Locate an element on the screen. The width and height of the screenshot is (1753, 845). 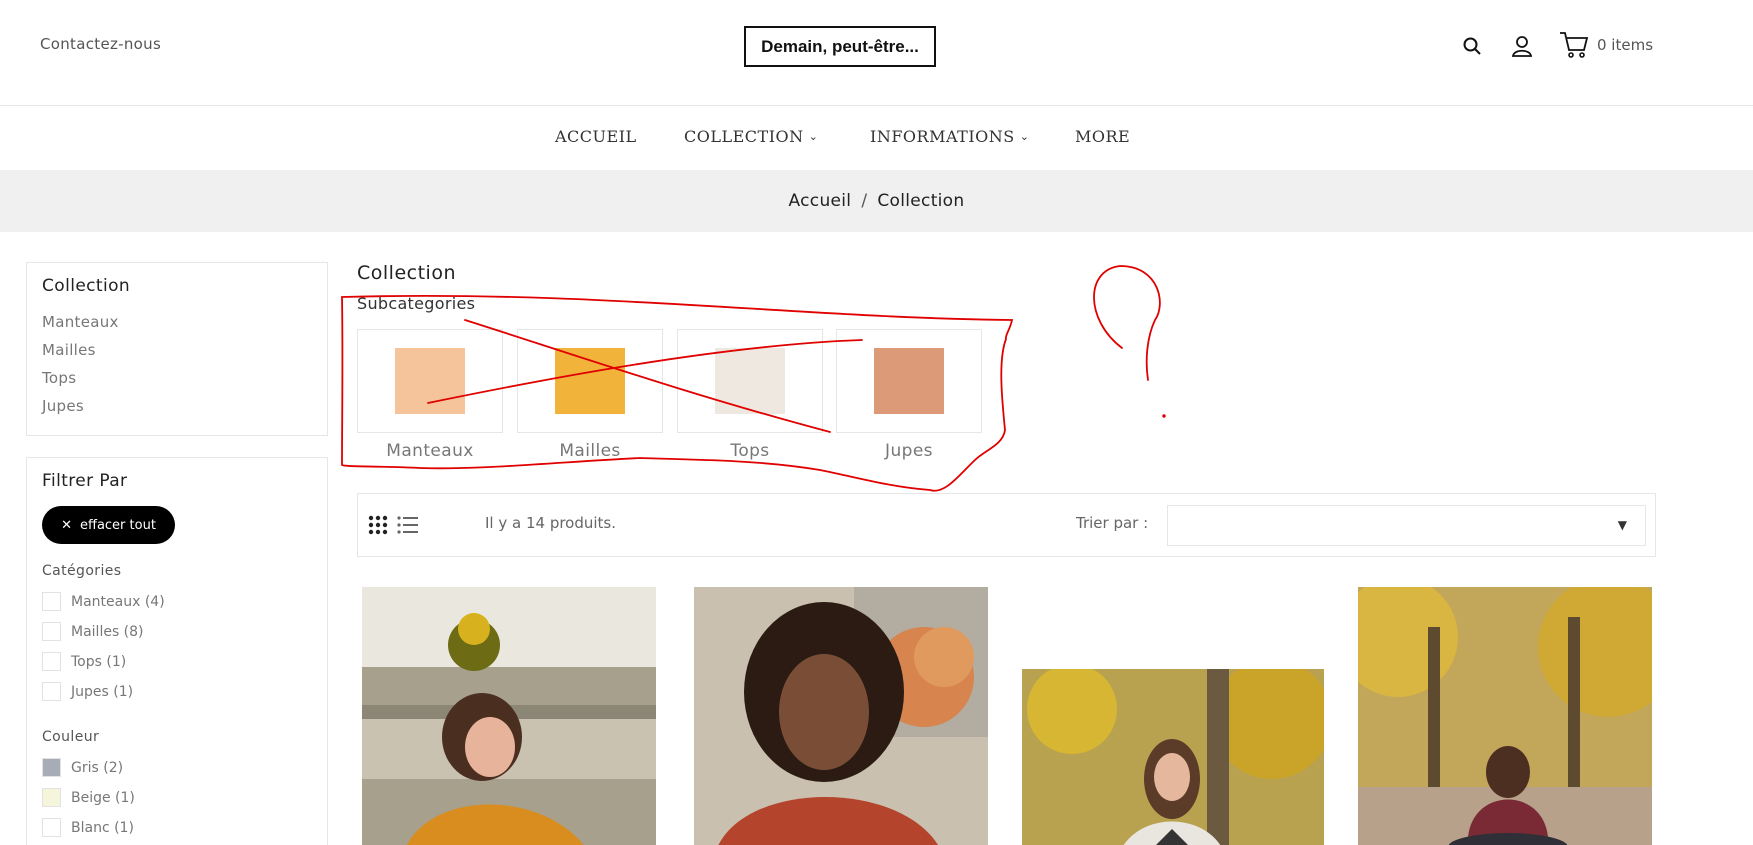
clear-all-label: effacer tout is located at coordinates (117, 525).